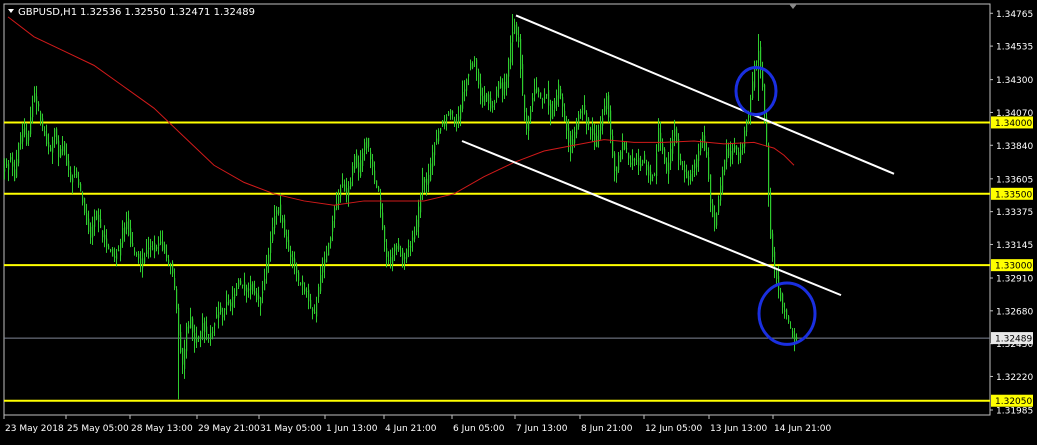  I want to click on y-tick-label: 1.34535, so click(1014, 48).